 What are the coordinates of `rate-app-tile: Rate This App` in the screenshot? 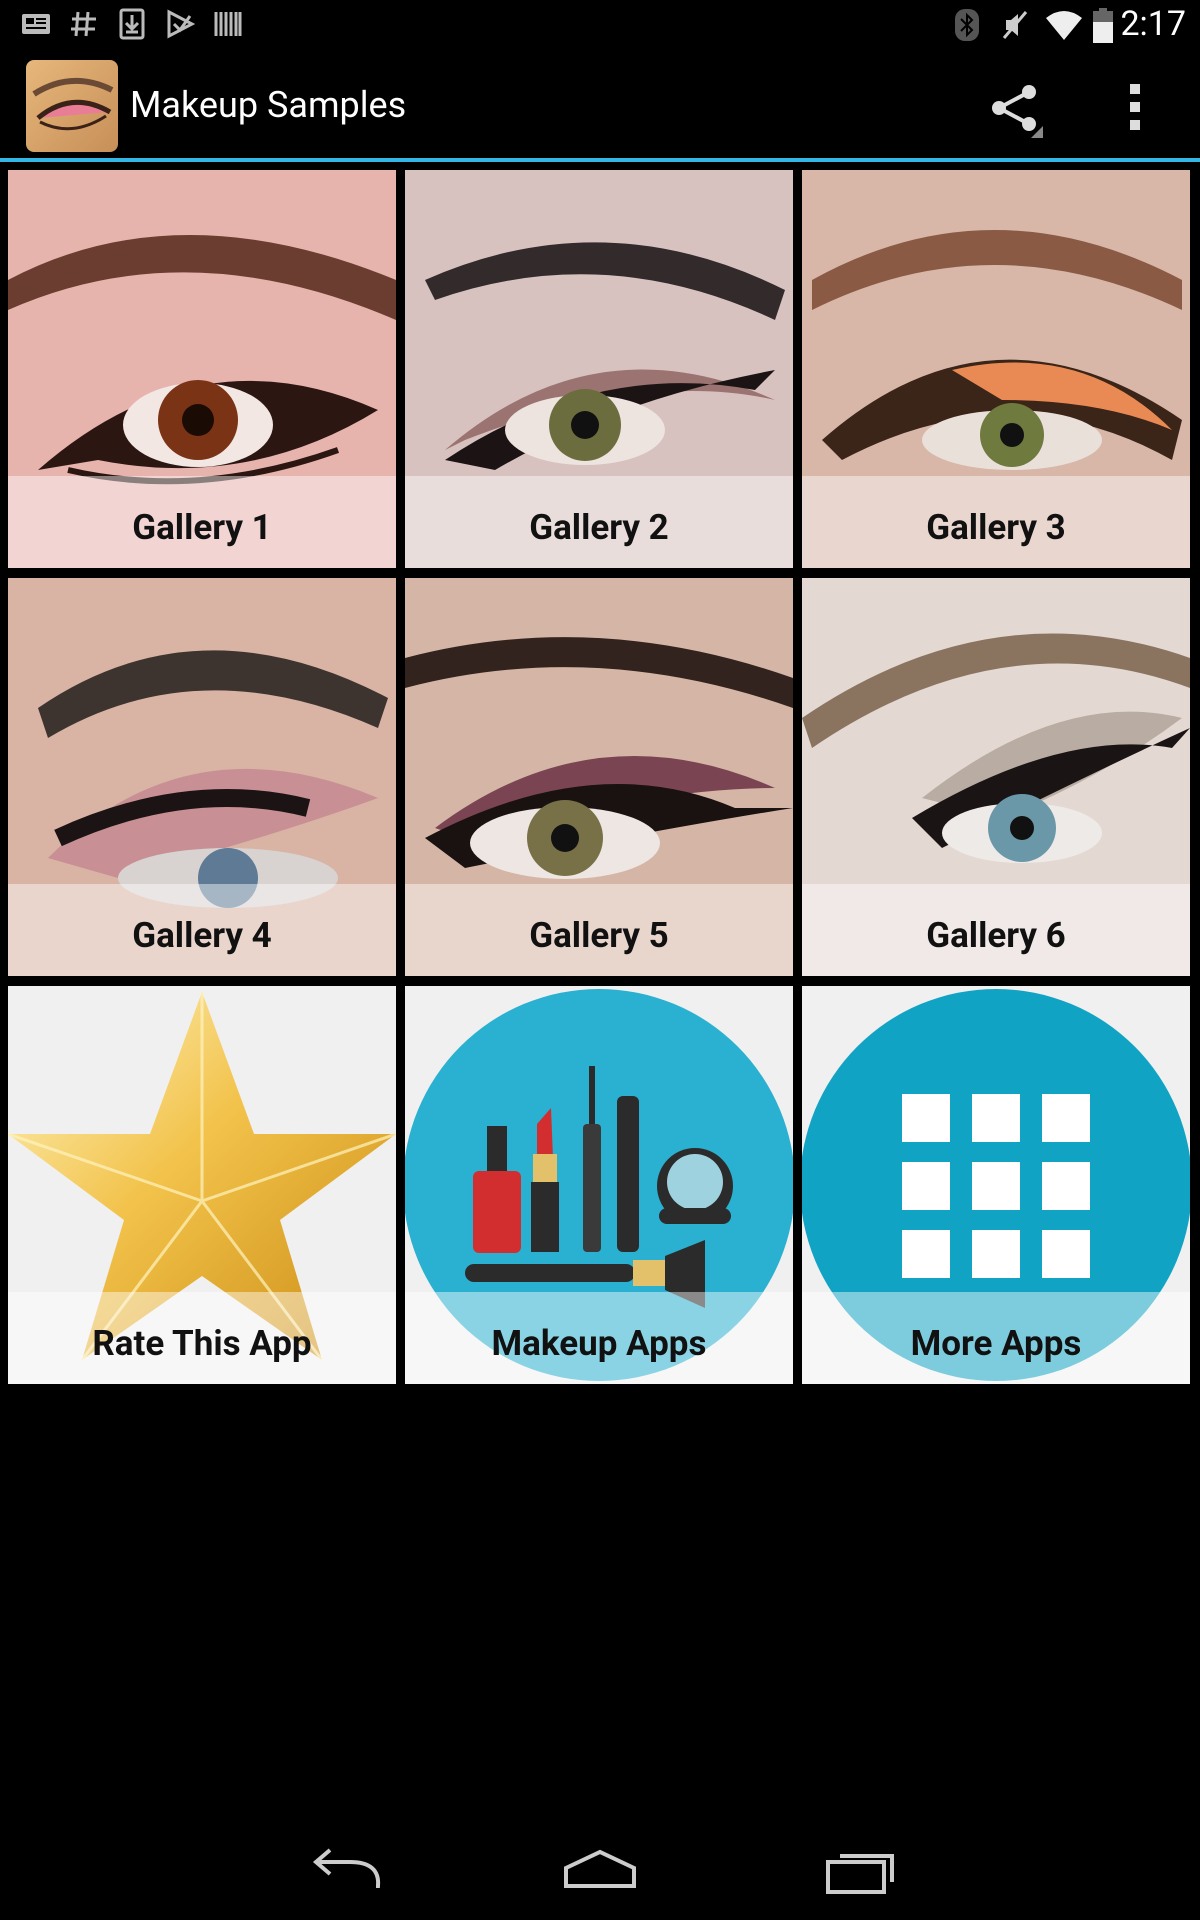 It's located at (202, 1185).